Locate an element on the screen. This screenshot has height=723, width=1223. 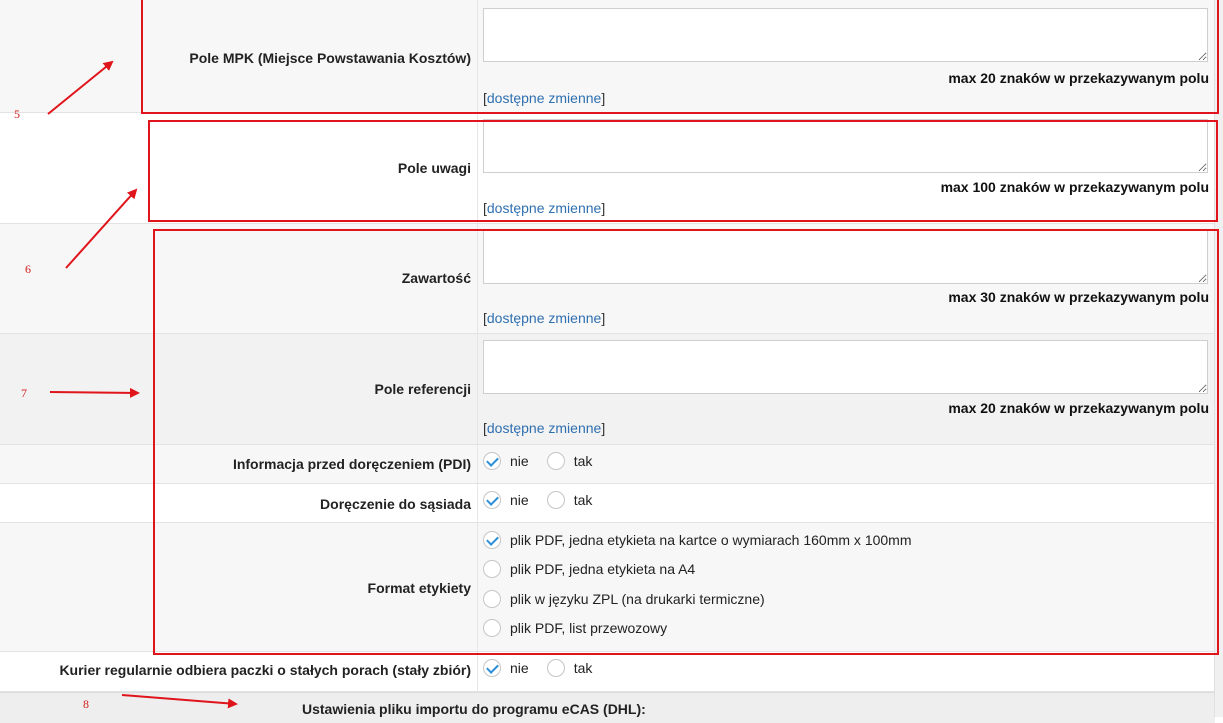
pdi-radio-group: nie tak is located at coordinates (546, 461).